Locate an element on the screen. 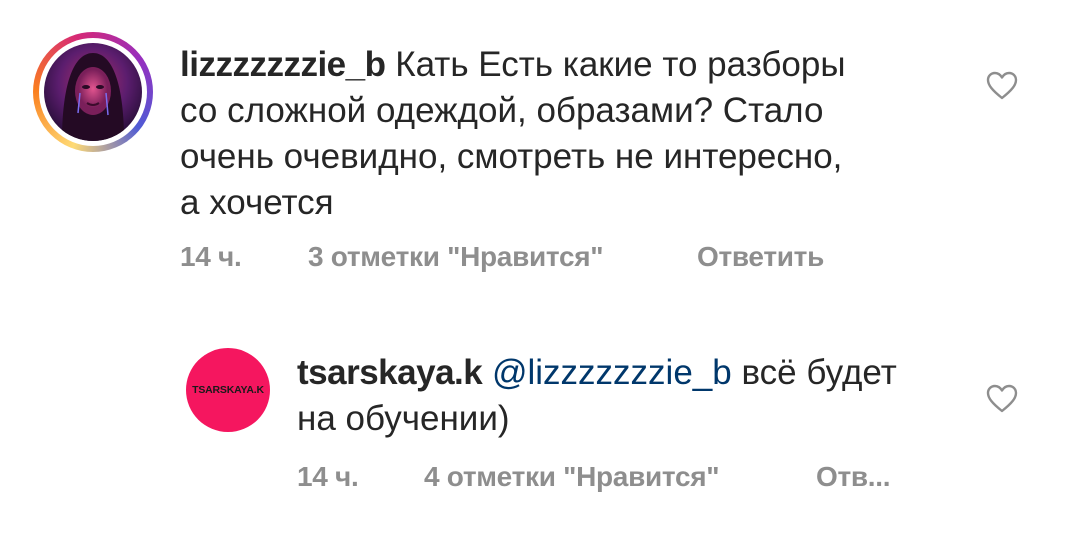 The image size is (1080, 541). comment-line-1: tsarskaya.k @lizzzzzzzie_b всё будет is located at coordinates (597, 372).